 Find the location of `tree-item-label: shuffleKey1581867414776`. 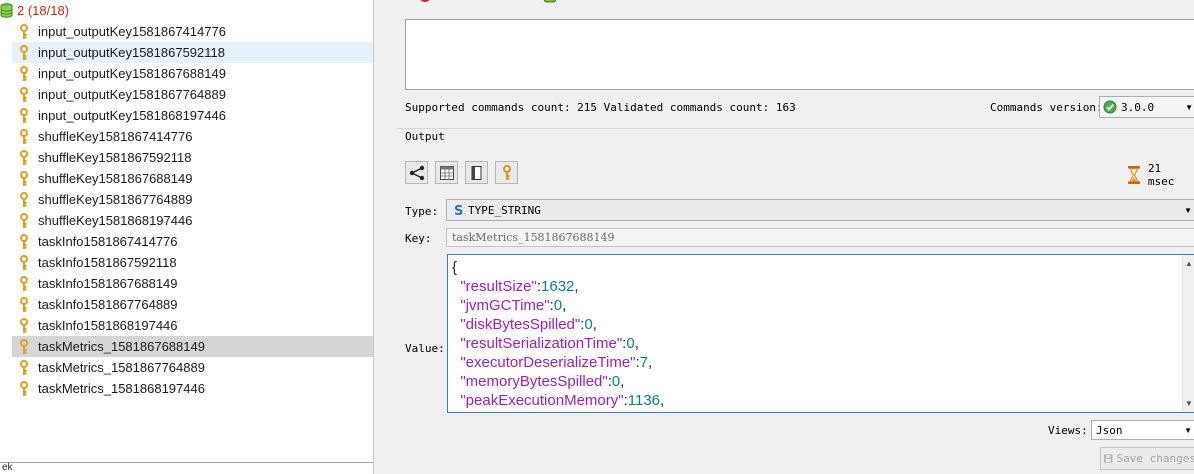

tree-item-label: shuffleKey1581867414776 is located at coordinates (115, 136).